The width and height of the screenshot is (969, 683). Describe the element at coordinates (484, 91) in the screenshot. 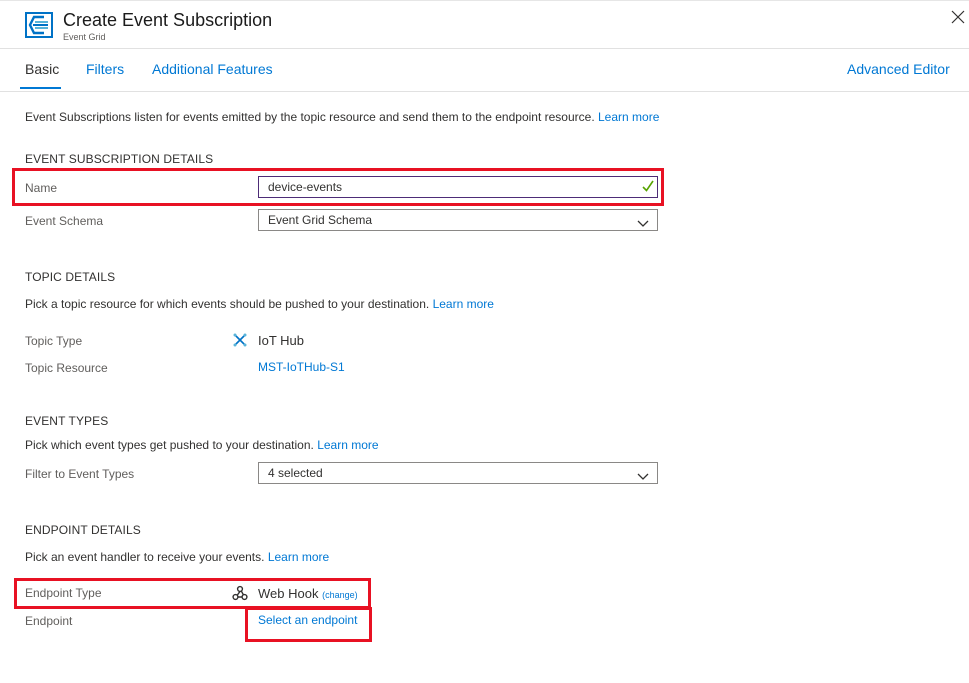

I see `tabs-divider` at that location.